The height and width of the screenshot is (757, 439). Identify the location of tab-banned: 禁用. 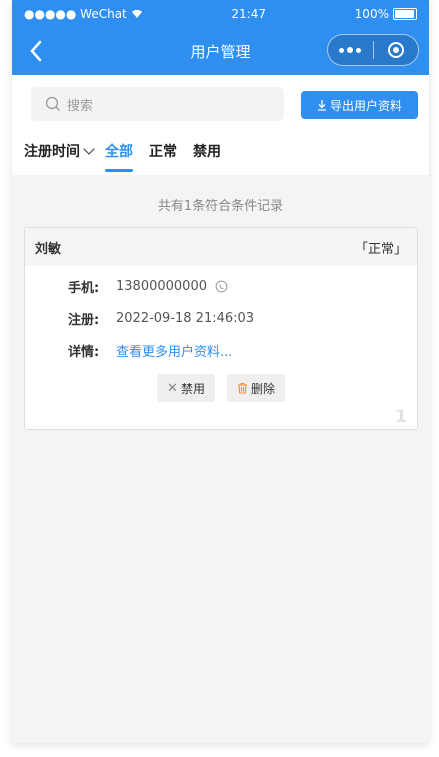
(207, 155).